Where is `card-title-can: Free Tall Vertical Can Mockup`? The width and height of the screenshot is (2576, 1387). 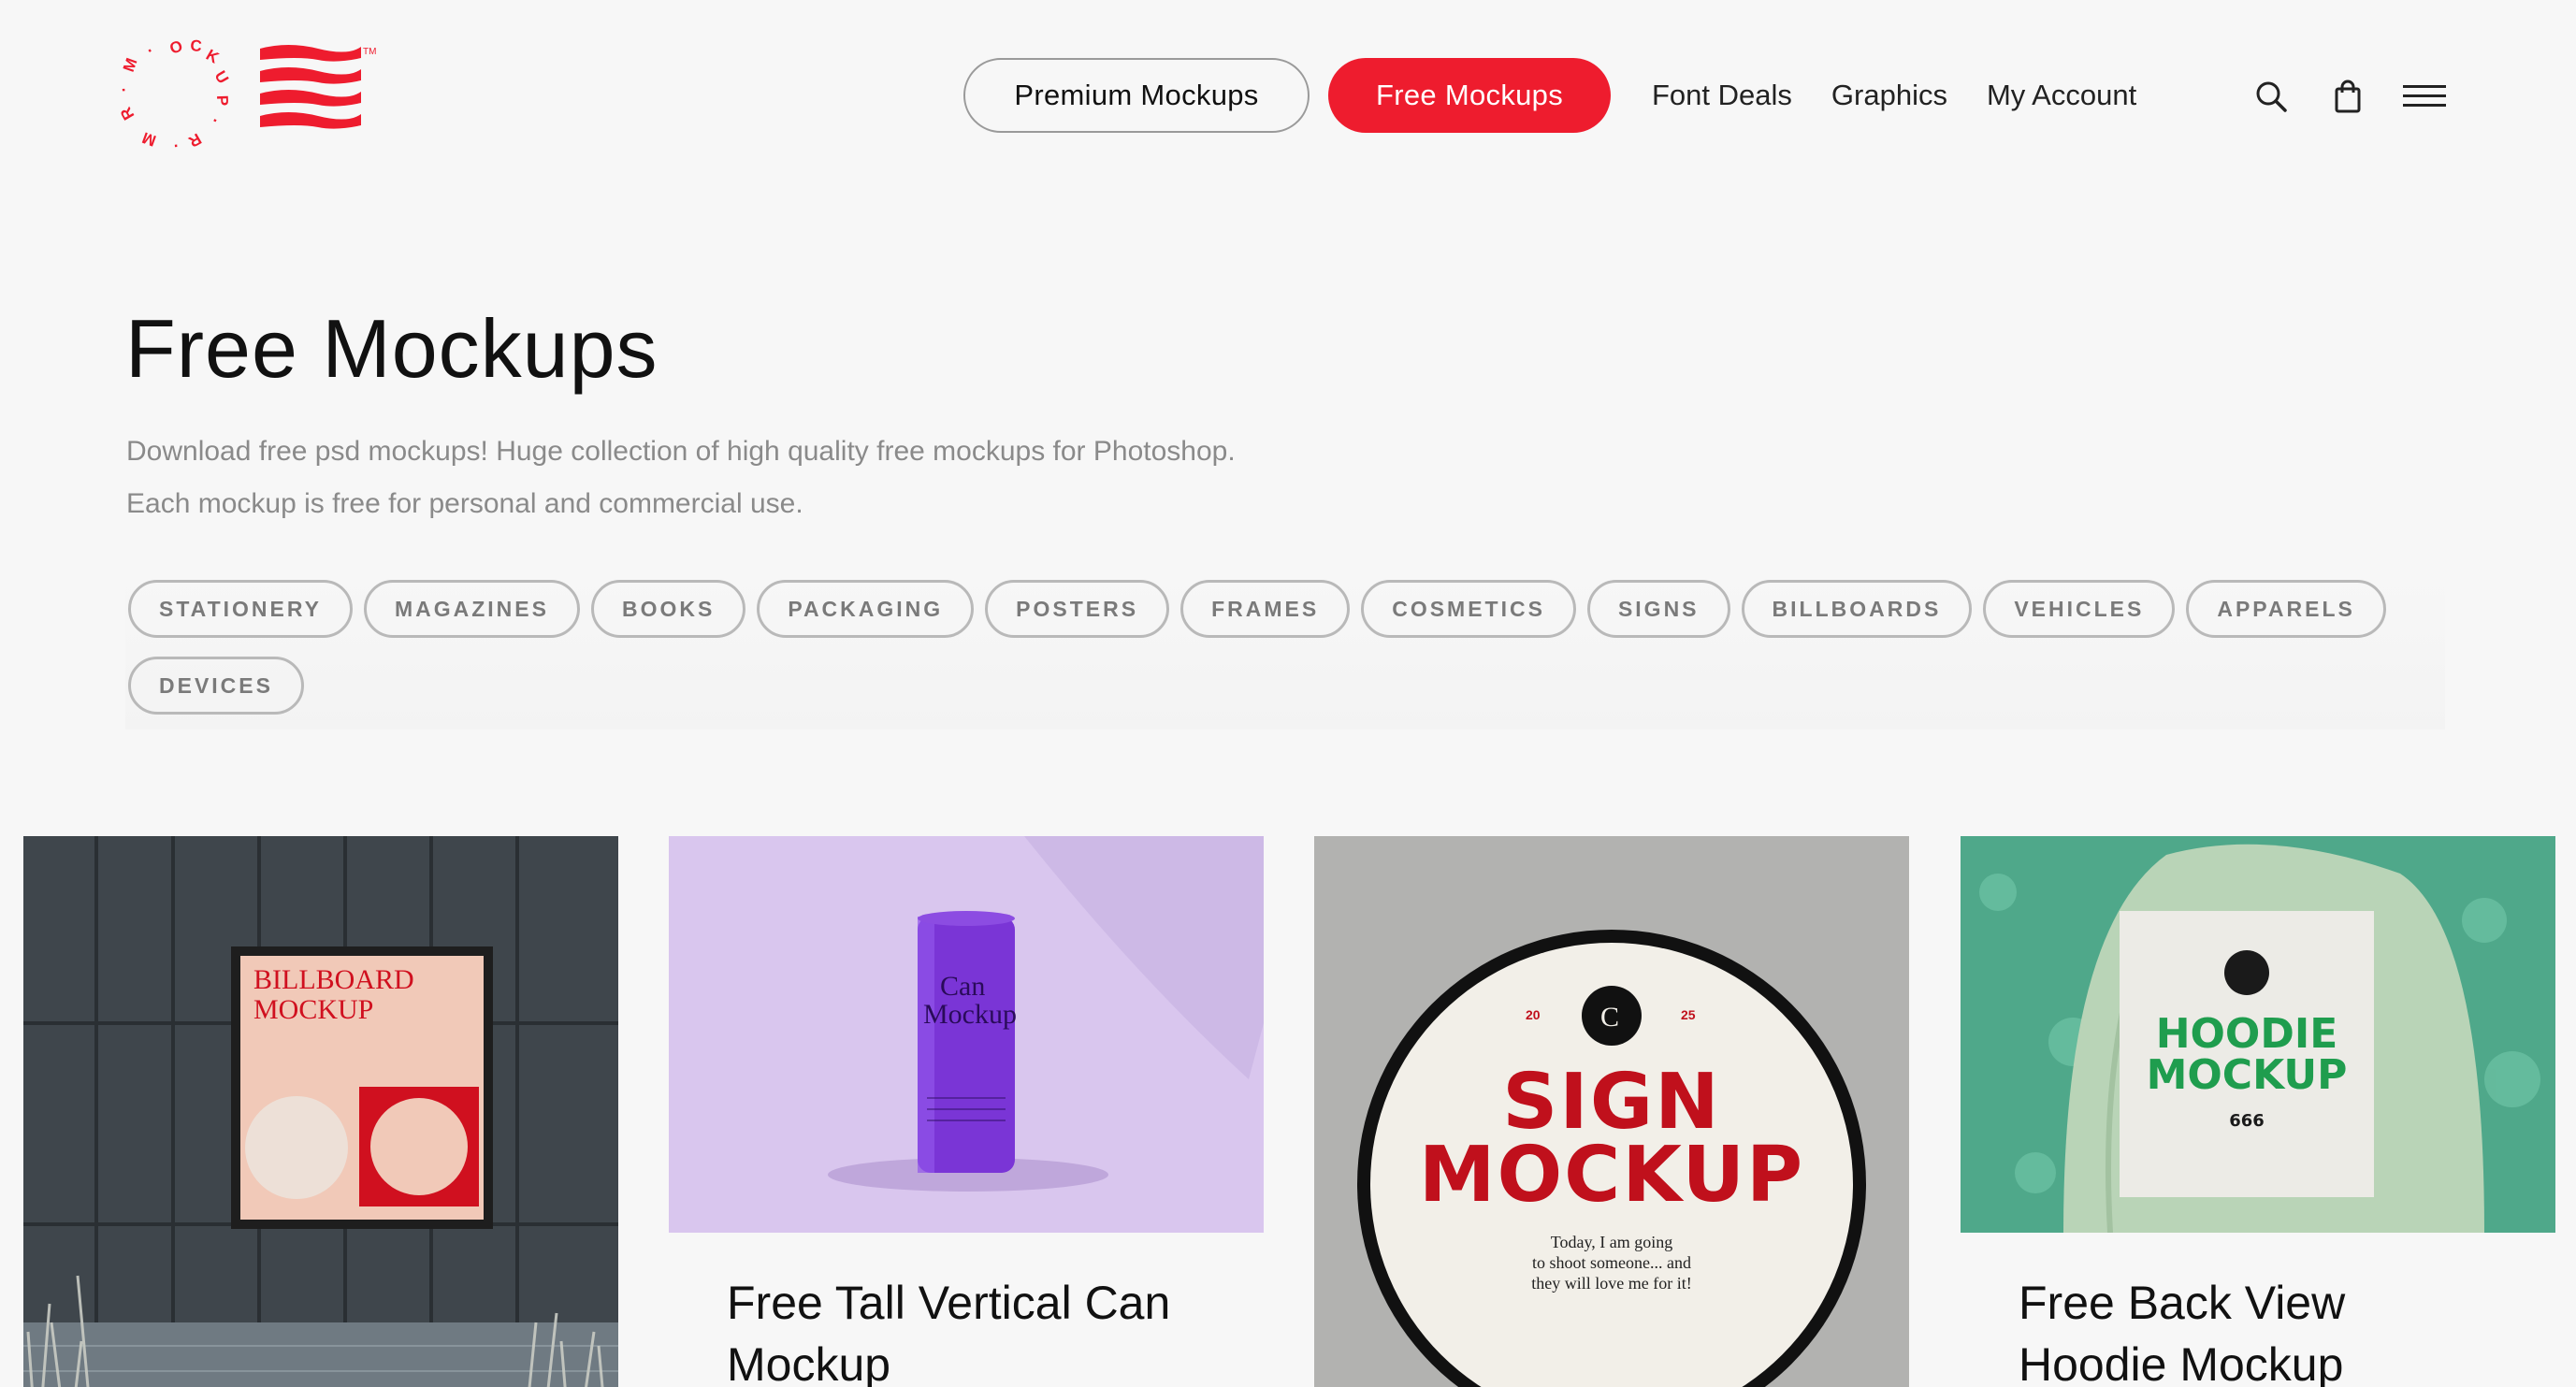 card-title-can: Free Tall Vertical Can Mockup is located at coordinates (967, 1310).